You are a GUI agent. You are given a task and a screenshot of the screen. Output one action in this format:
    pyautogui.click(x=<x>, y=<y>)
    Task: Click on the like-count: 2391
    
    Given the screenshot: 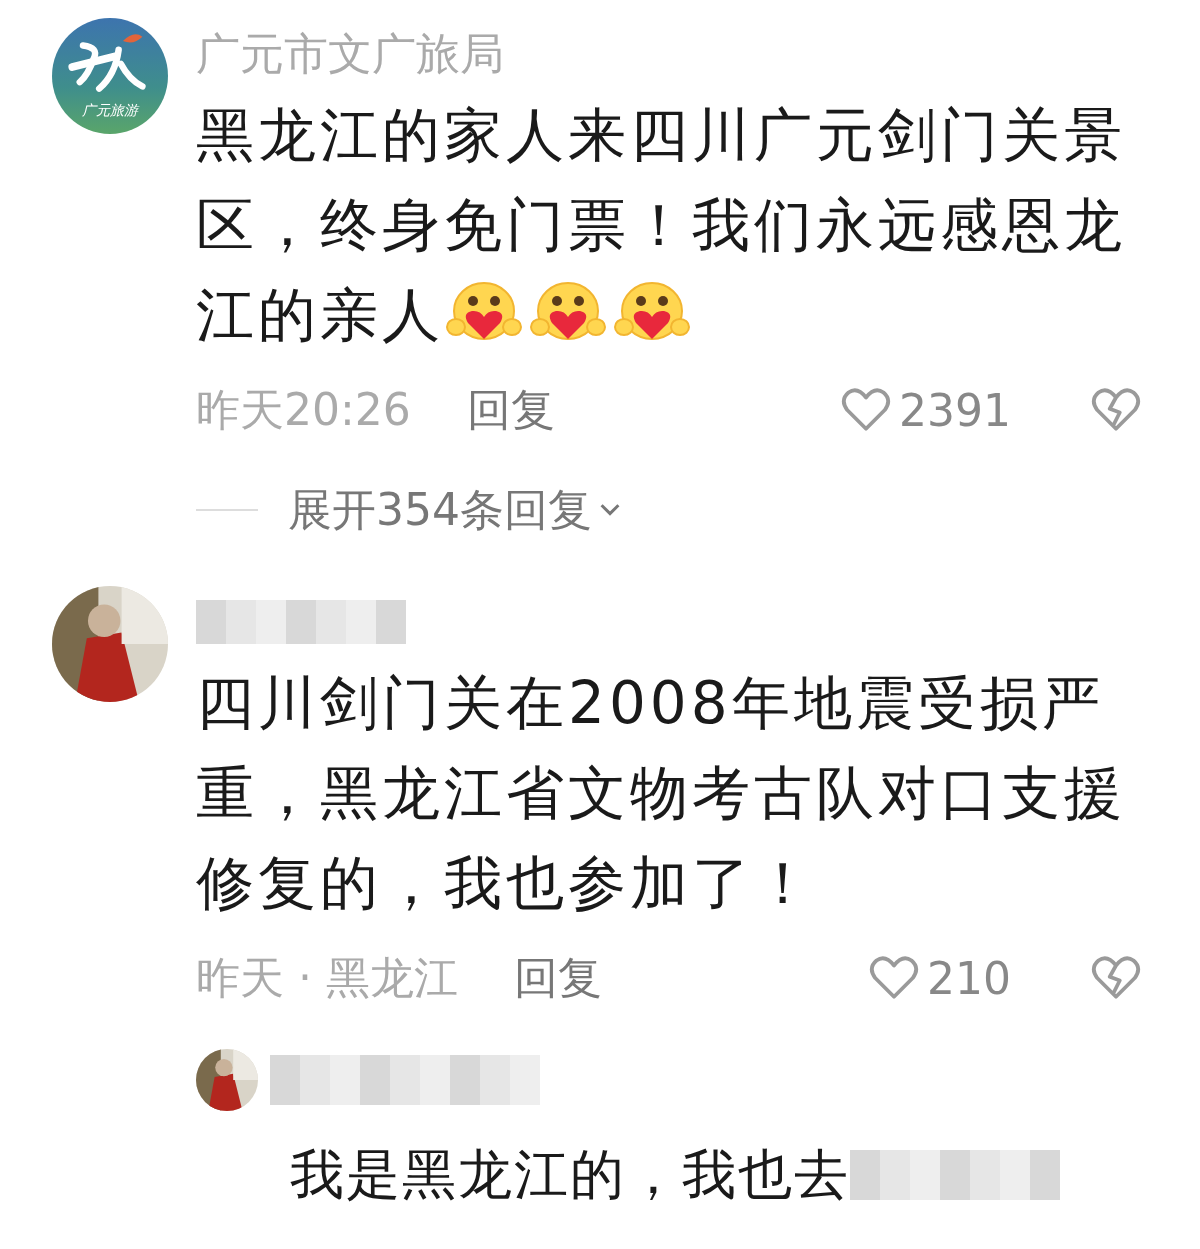 What is the action you would take?
    pyautogui.click(x=955, y=410)
    